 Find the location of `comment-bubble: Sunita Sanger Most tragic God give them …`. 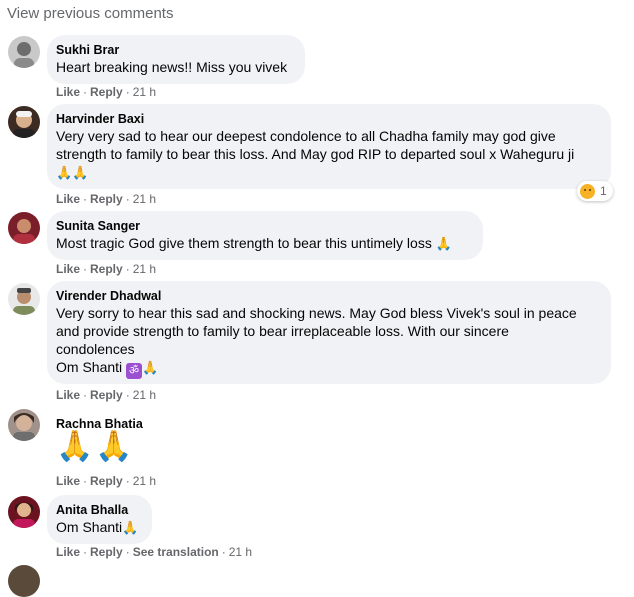

comment-bubble: Sunita Sanger Most tragic God give them … is located at coordinates (265, 235).